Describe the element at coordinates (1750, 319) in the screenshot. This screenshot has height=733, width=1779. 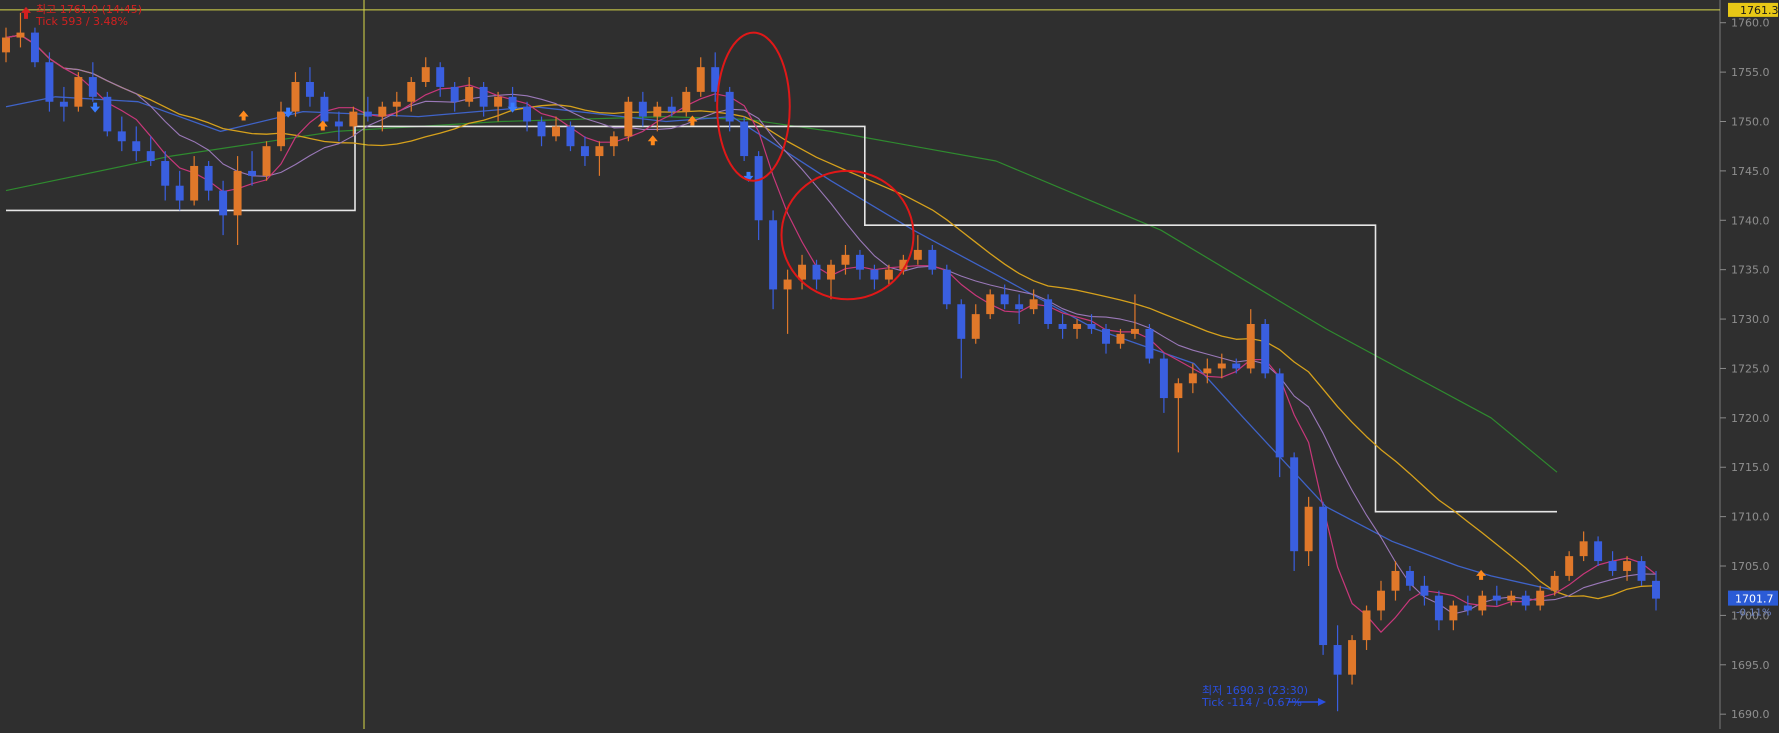
I see `price-tick-label: 1730.0` at that location.